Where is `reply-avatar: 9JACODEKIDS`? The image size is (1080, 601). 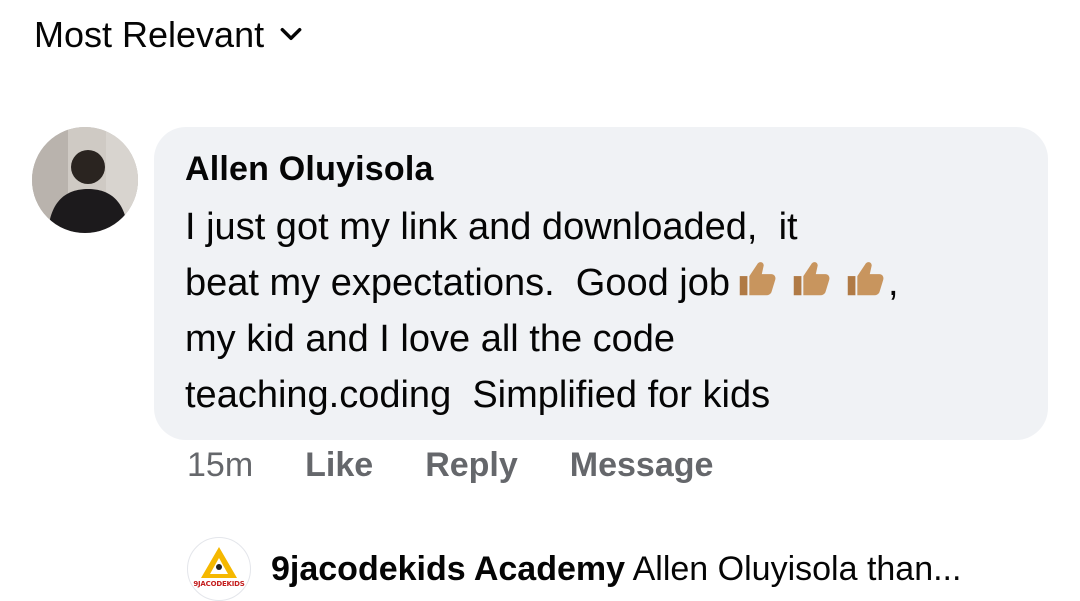
reply-avatar: 9JACODEKIDS is located at coordinates (219, 569).